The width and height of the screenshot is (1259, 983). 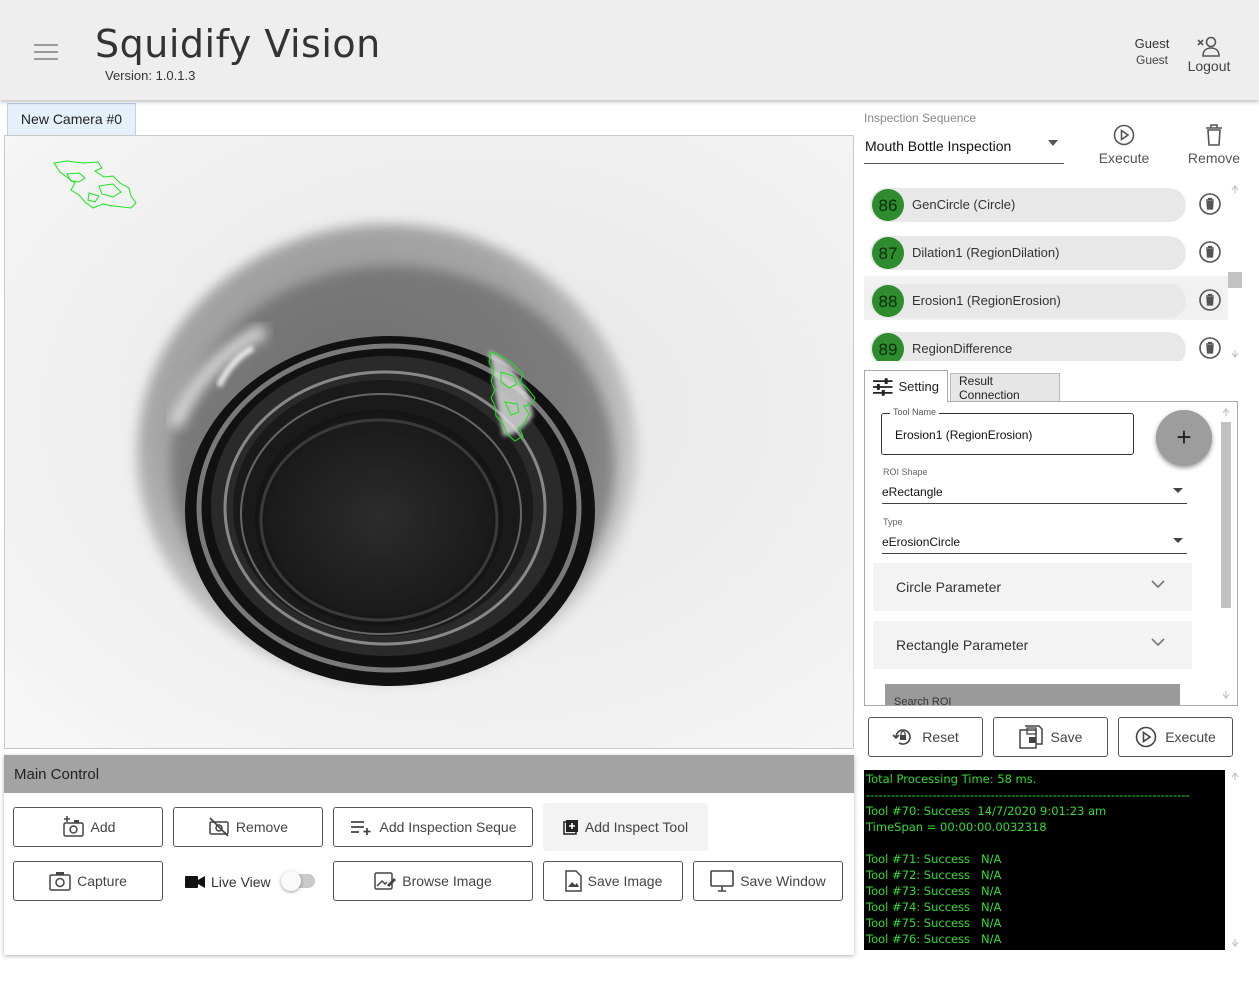 I want to click on add-inspect-tool-button: Add Inspect Tool, so click(x=625, y=827).